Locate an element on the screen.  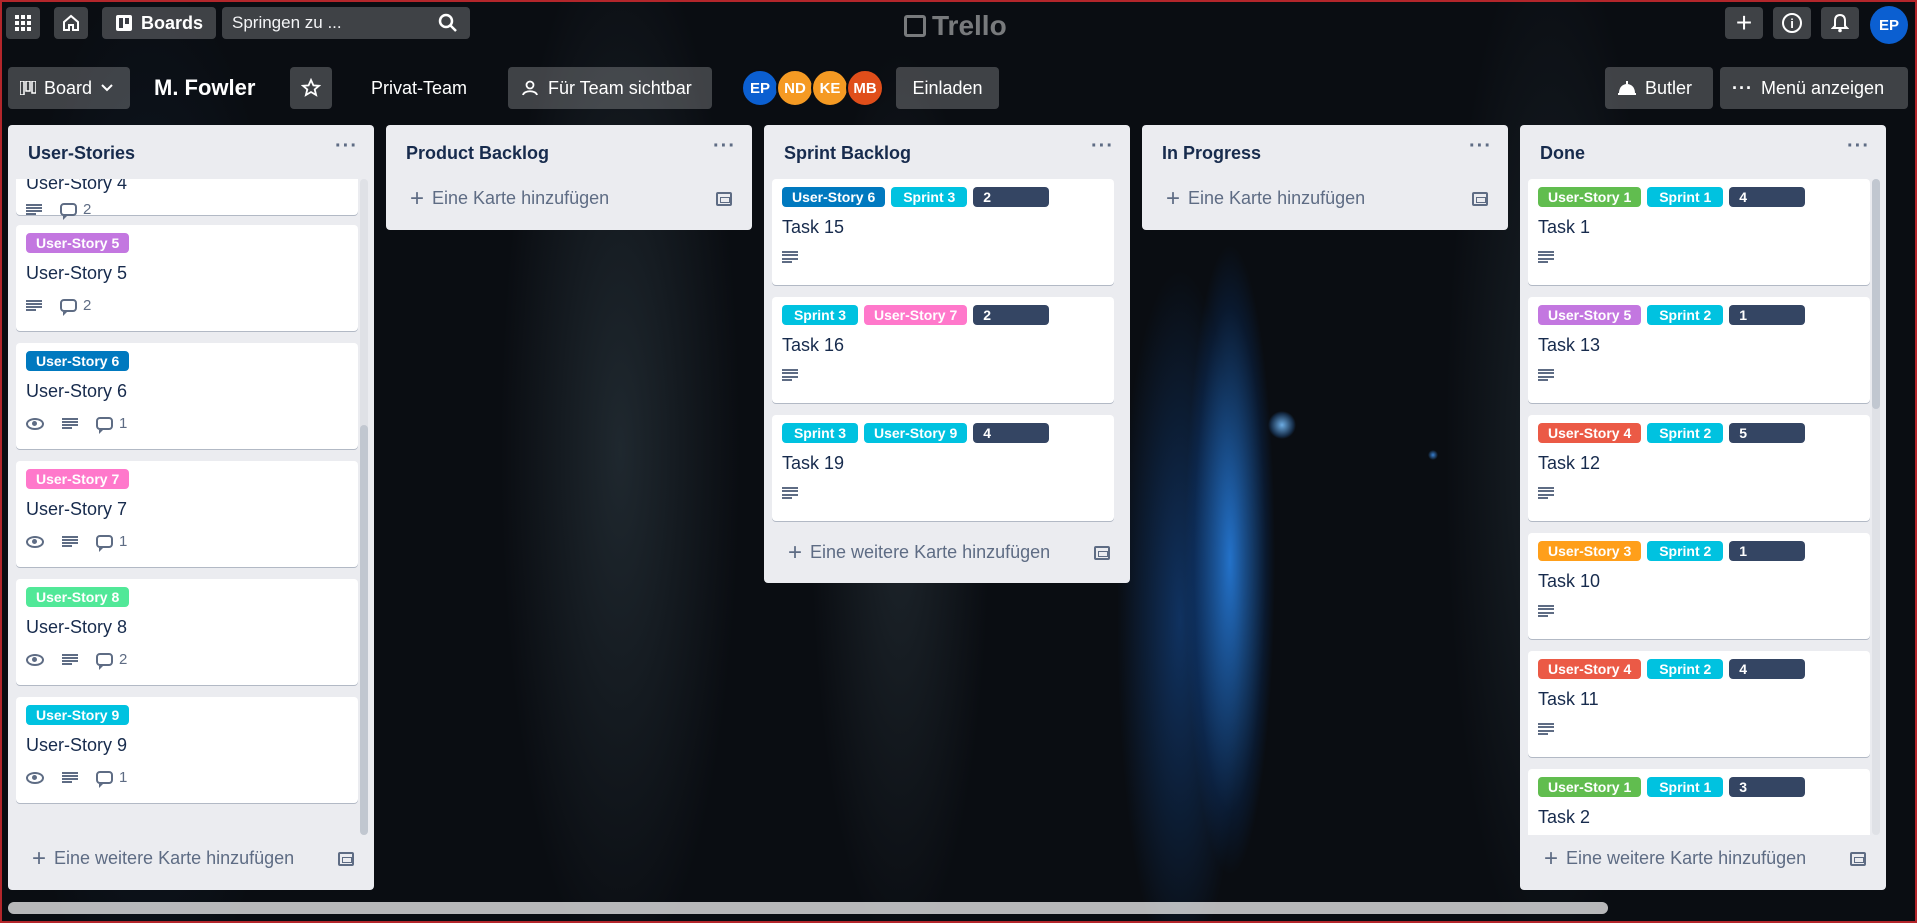
board-horizontal-scrollbar is located at coordinates (808, 908).